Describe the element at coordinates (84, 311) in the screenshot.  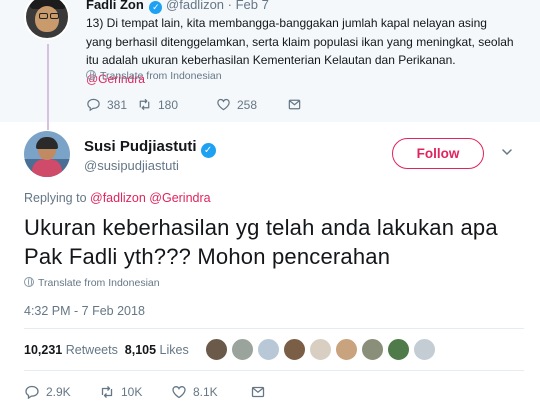
I see `tweet-timestamp: 4:32 PM - 7 Feb 2018` at that location.